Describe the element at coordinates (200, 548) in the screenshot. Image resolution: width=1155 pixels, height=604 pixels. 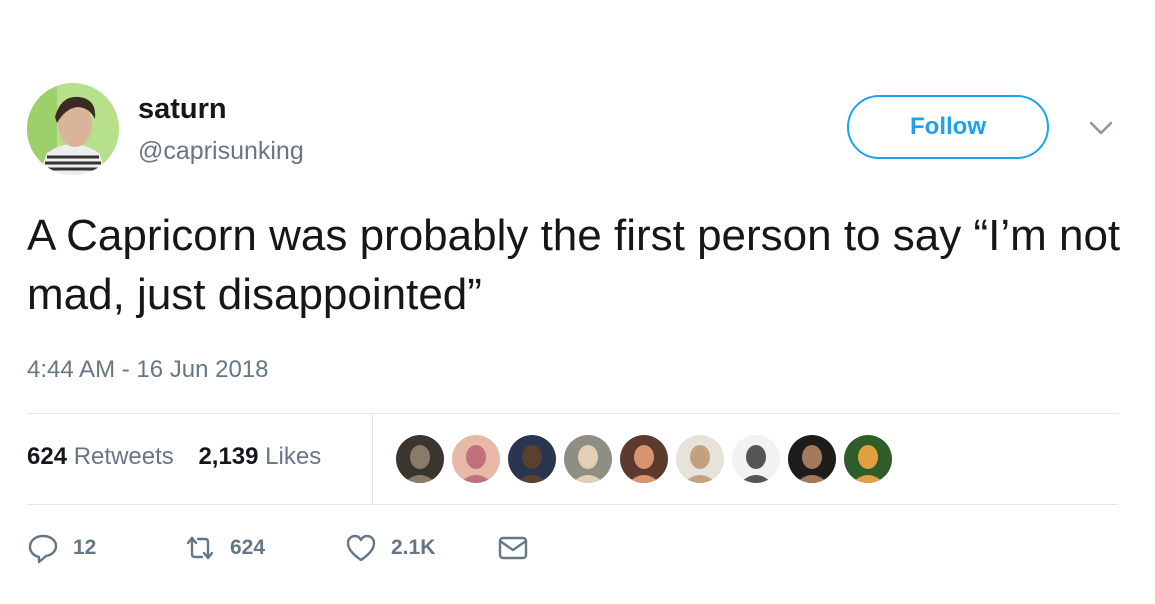
I see `retweet-icon` at that location.